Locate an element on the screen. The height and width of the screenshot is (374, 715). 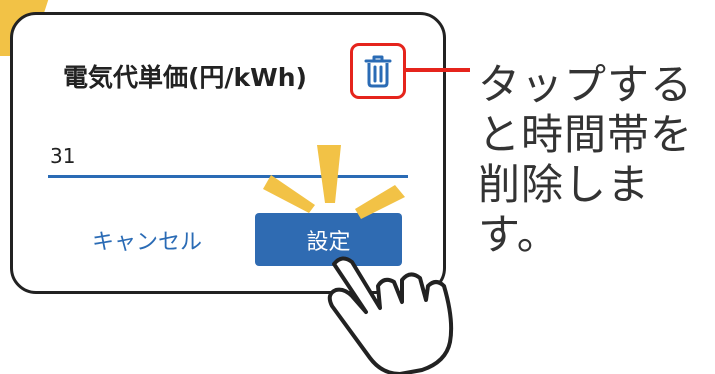
trash-icon is located at coordinates (378, 71).